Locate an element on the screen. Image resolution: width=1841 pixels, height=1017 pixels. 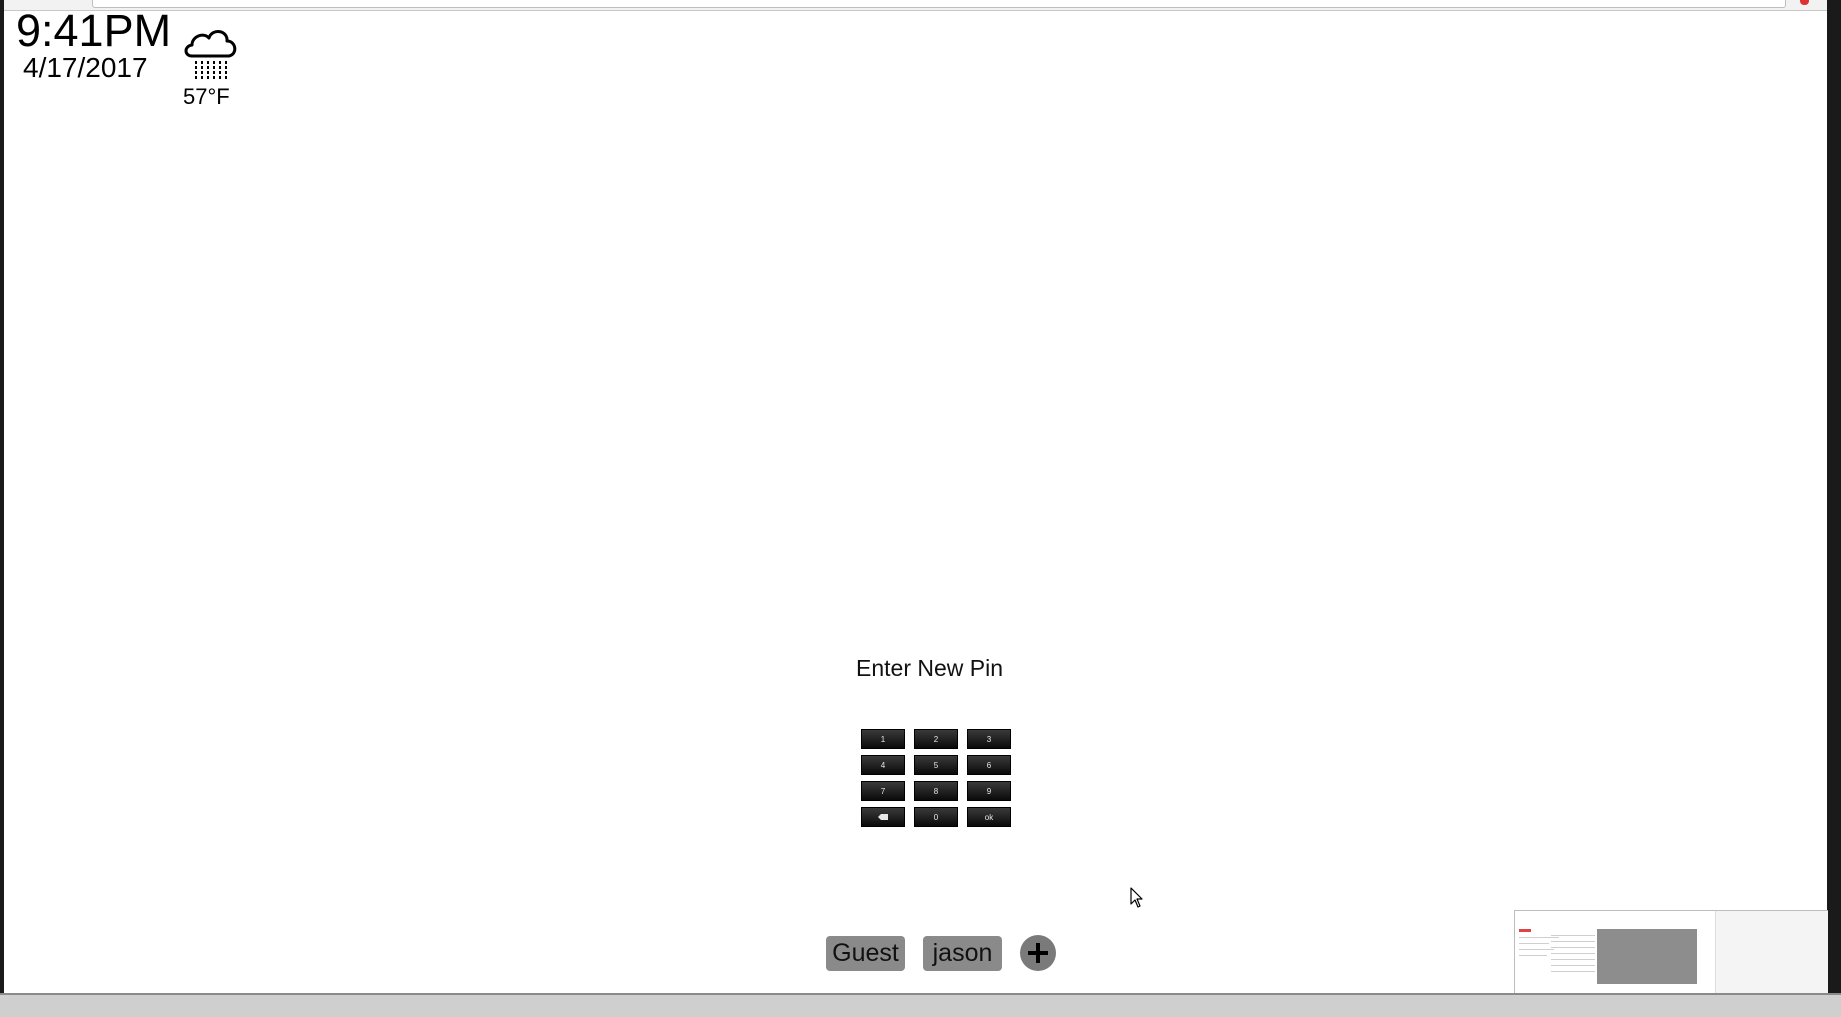
user-button-jason: jason is located at coordinates (962, 953).